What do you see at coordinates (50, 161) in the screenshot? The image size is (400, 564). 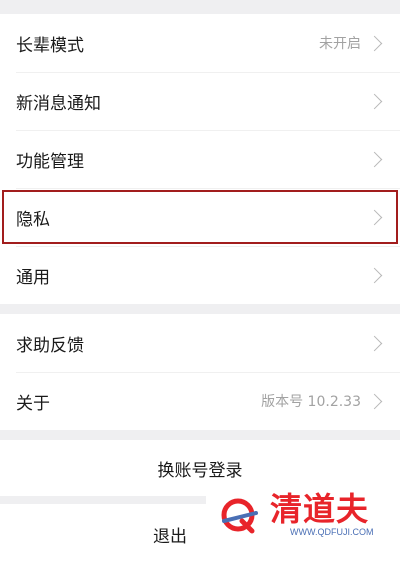 I see `settings-row-label: 功能管理` at bounding box center [50, 161].